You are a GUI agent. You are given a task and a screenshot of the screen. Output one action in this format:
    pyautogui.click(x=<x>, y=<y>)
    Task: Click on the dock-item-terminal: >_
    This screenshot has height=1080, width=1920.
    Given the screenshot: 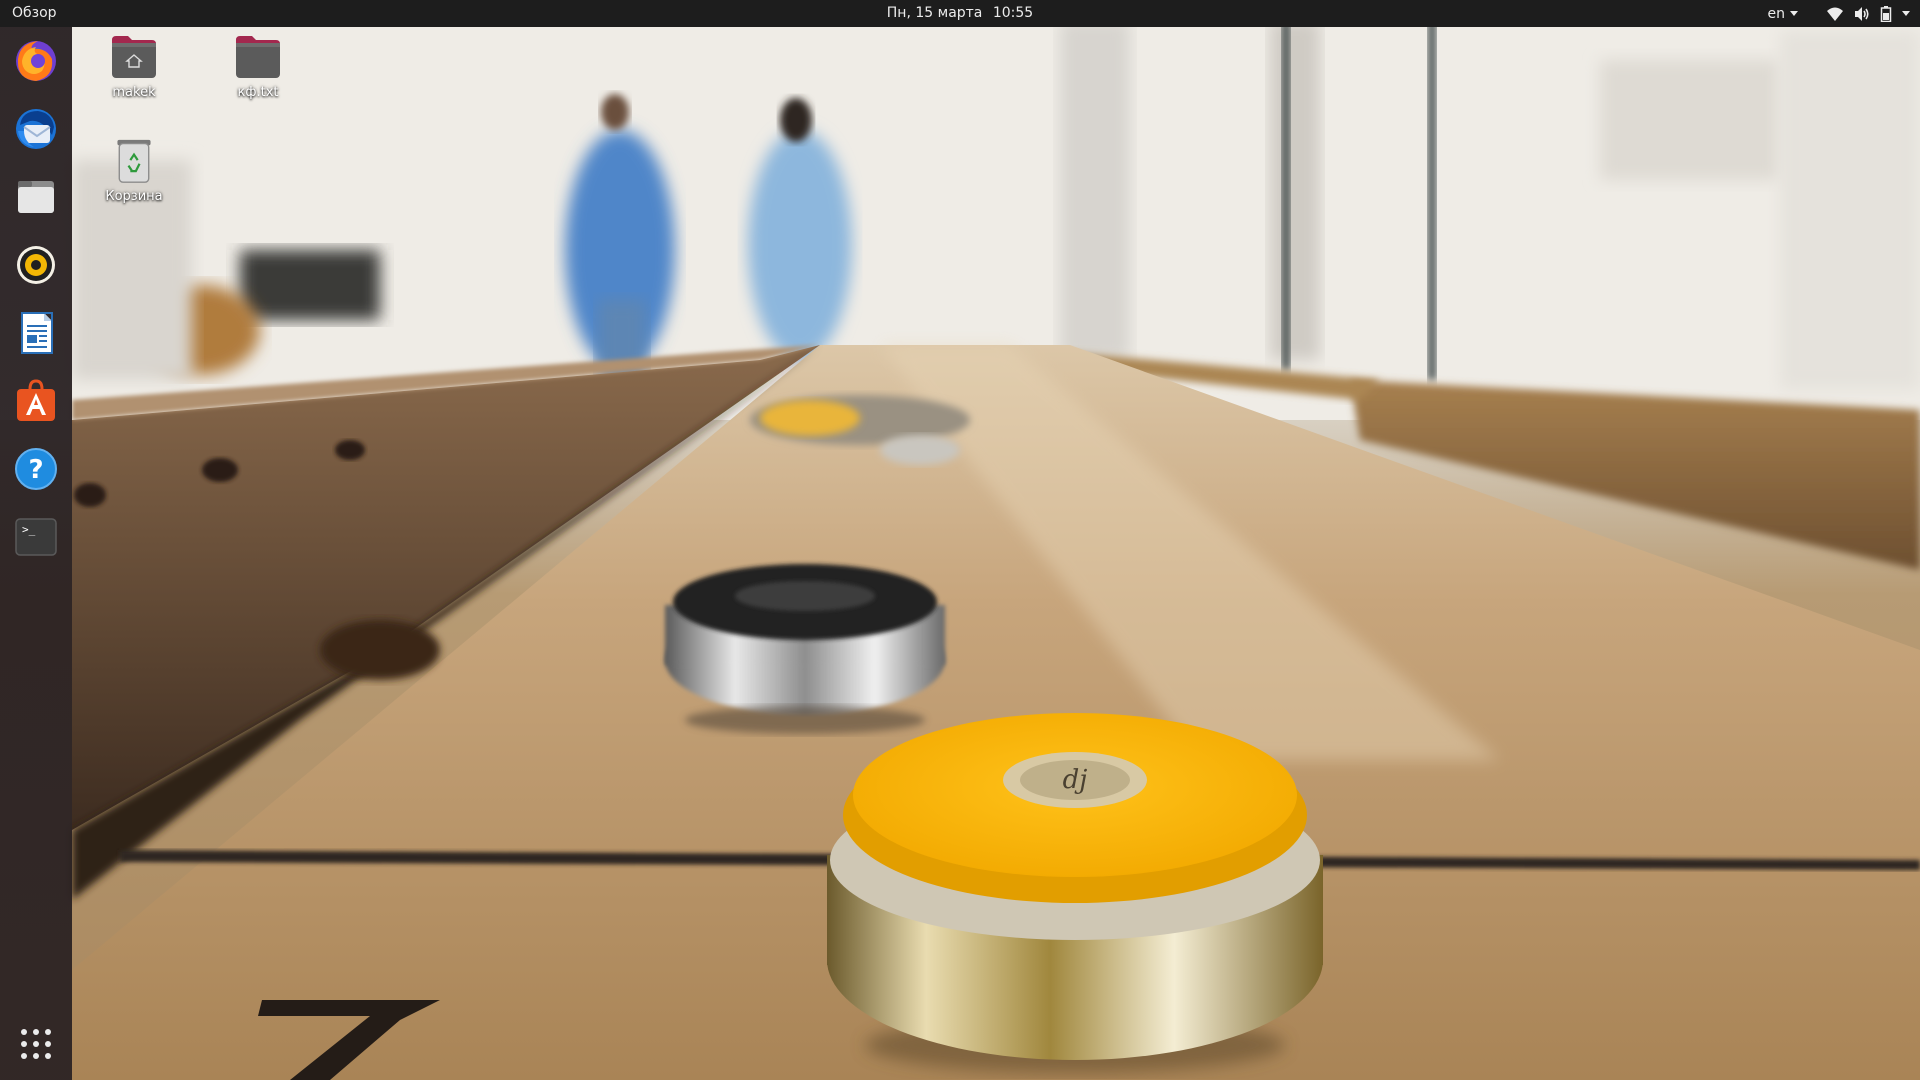 What is the action you would take?
    pyautogui.click(x=36, y=537)
    